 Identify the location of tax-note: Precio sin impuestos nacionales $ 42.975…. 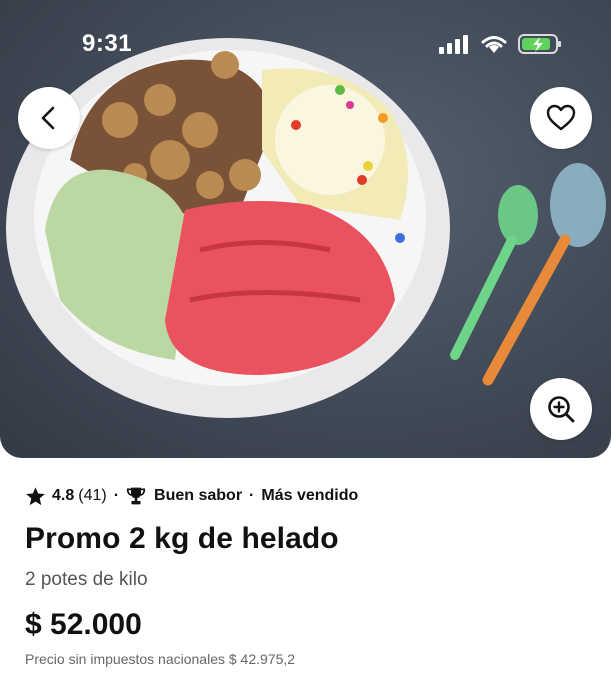
(160, 659).